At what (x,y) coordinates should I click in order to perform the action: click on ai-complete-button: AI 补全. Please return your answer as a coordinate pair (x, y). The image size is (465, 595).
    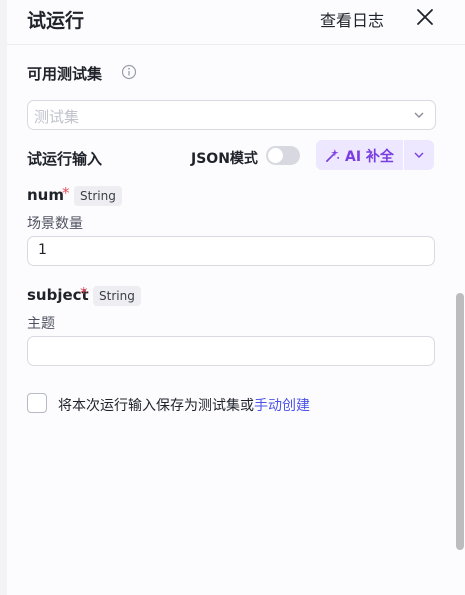
    Looking at the image, I should click on (359, 155).